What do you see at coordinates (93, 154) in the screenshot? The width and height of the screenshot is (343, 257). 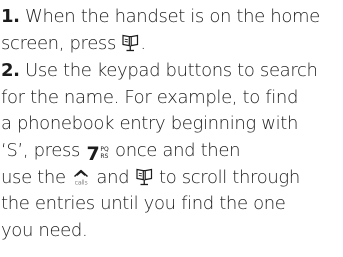 I see `key-digit: 7` at bounding box center [93, 154].